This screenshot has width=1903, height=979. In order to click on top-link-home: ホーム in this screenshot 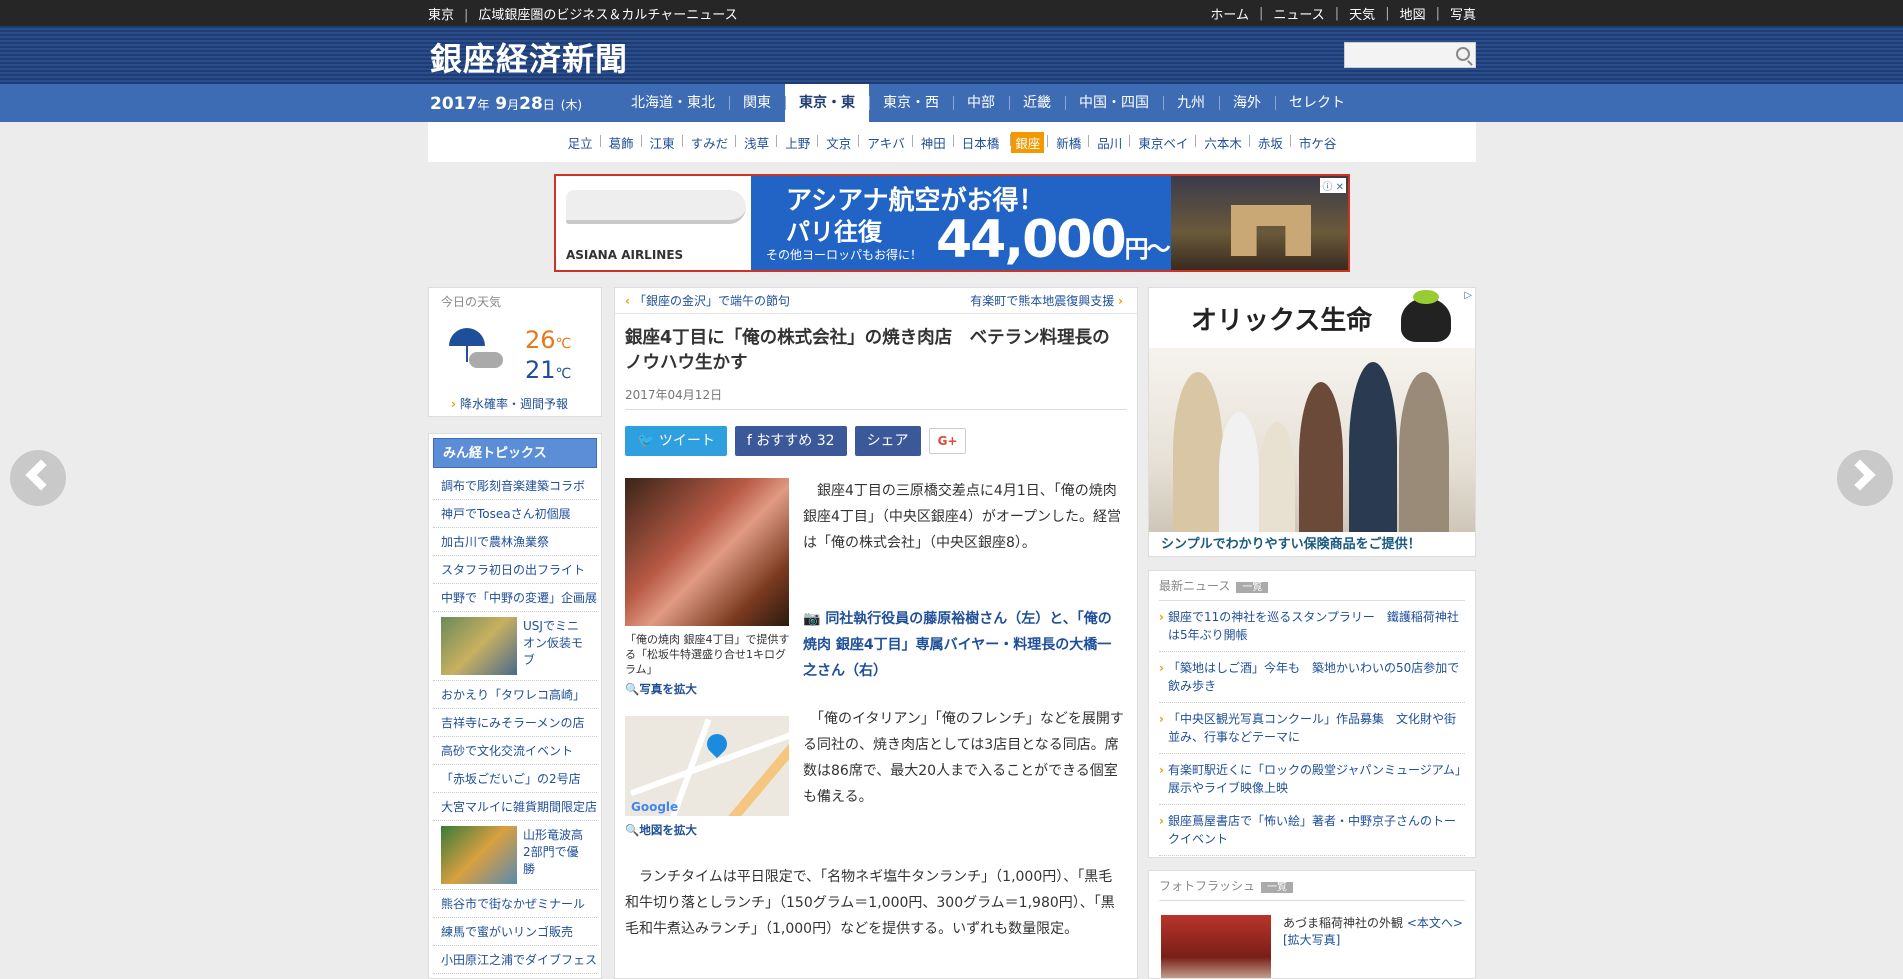, I will do `click(1229, 13)`.